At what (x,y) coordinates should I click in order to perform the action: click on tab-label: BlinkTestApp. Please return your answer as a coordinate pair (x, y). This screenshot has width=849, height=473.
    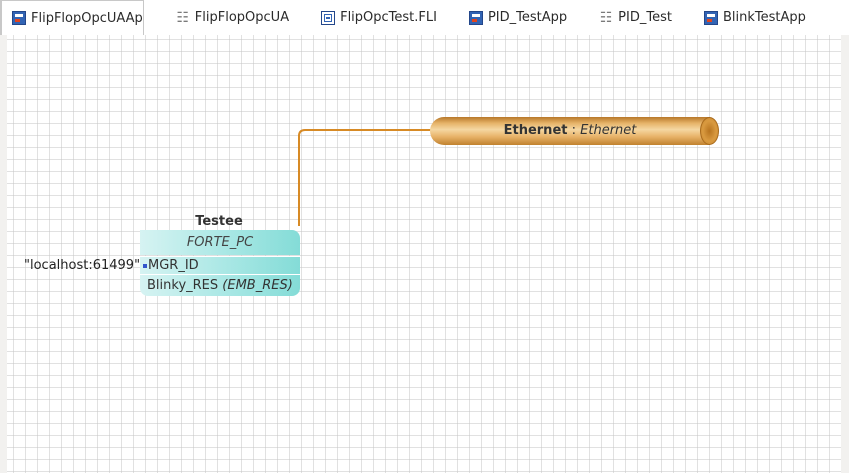
    Looking at the image, I should click on (764, 17).